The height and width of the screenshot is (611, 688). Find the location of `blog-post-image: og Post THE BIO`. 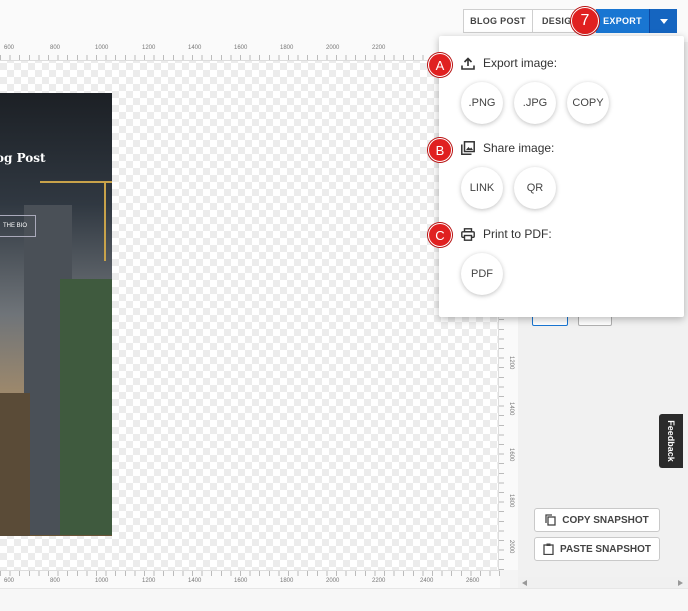

blog-post-image: og Post THE BIO is located at coordinates (56, 314).